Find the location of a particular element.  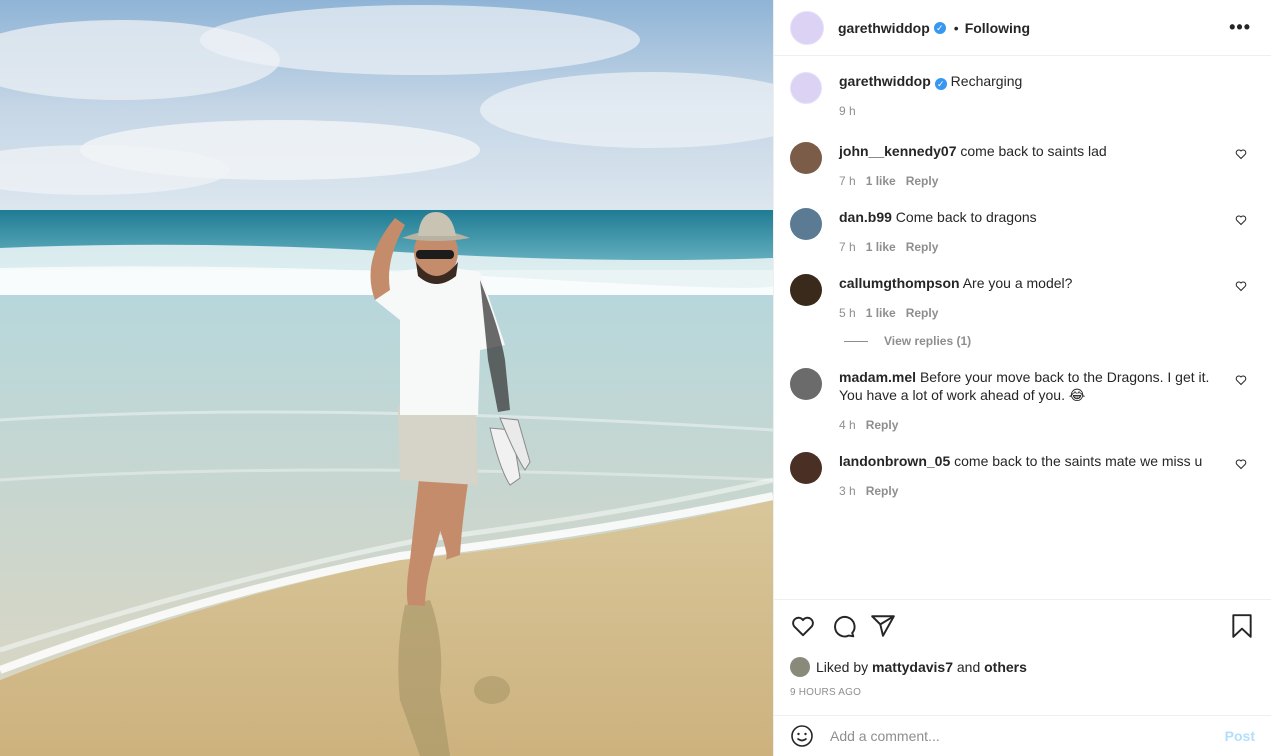

comment-time: 5 h is located at coordinates (847, 313).